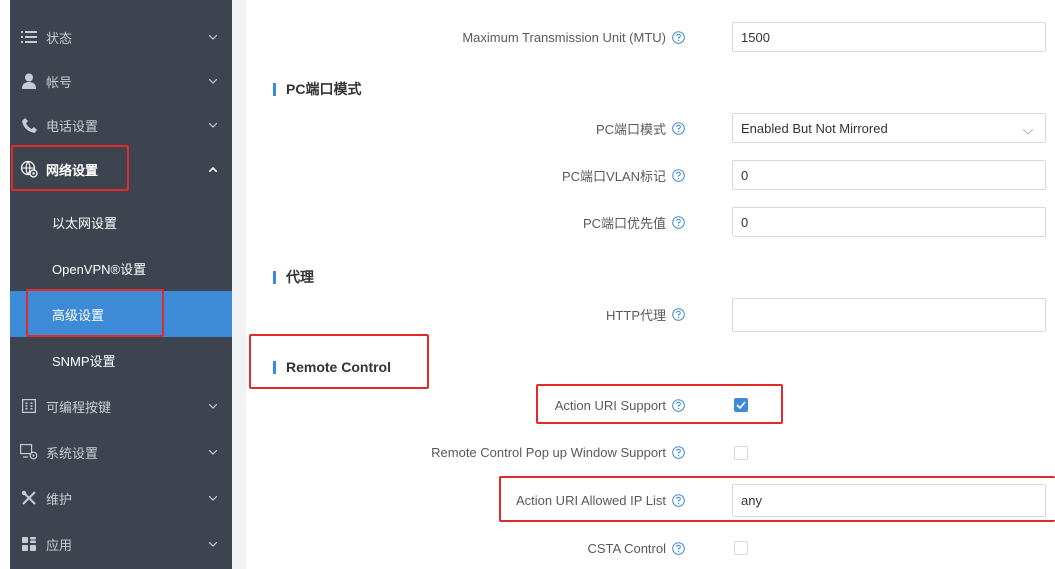 The image size is (1055, 569). What do you see at coordinates (29, 544) in the screenshot?
I see `apps-icon` at bounding box center [29, 544].